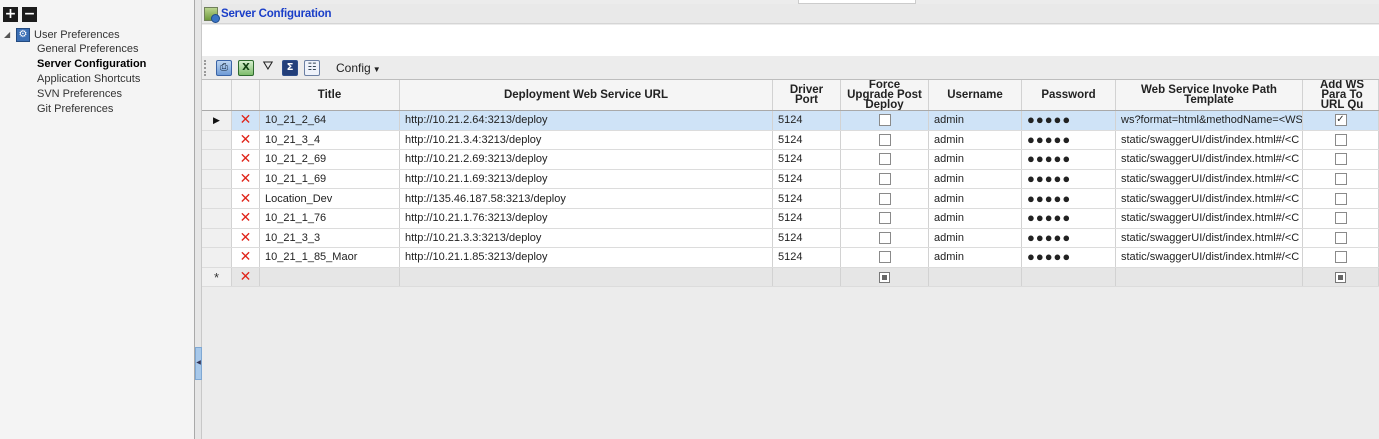  Describe the element at coordinates (330, 277) in the screenshot. I see `new-title-cell` at that location.